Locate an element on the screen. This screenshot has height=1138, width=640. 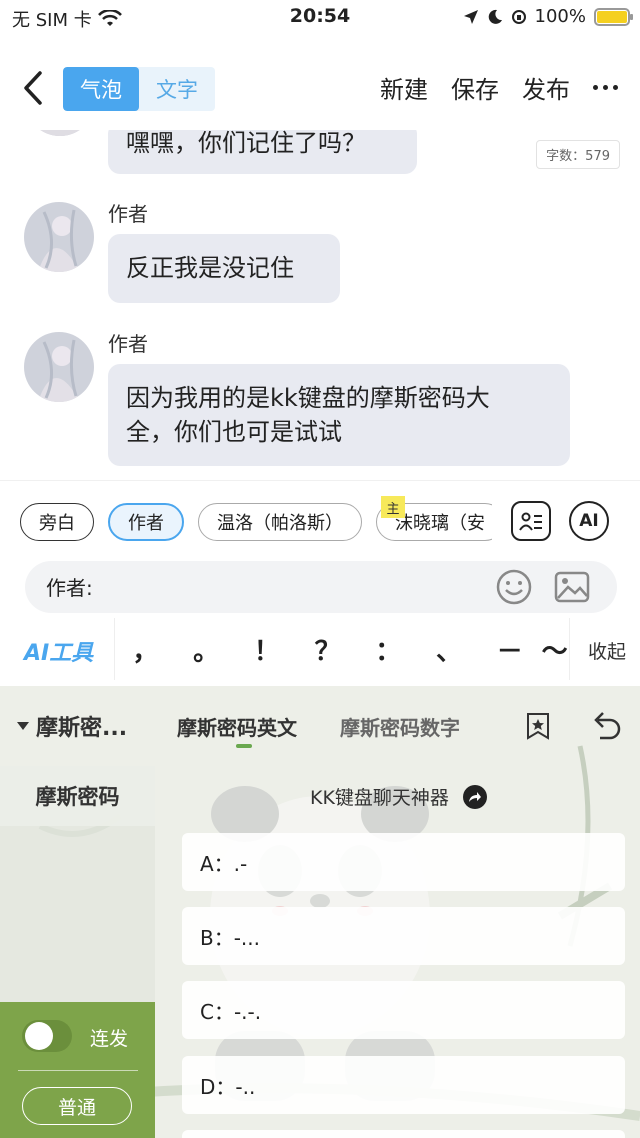
repeat-toggle-label: 连发 is located at coordinates (109, 1039).